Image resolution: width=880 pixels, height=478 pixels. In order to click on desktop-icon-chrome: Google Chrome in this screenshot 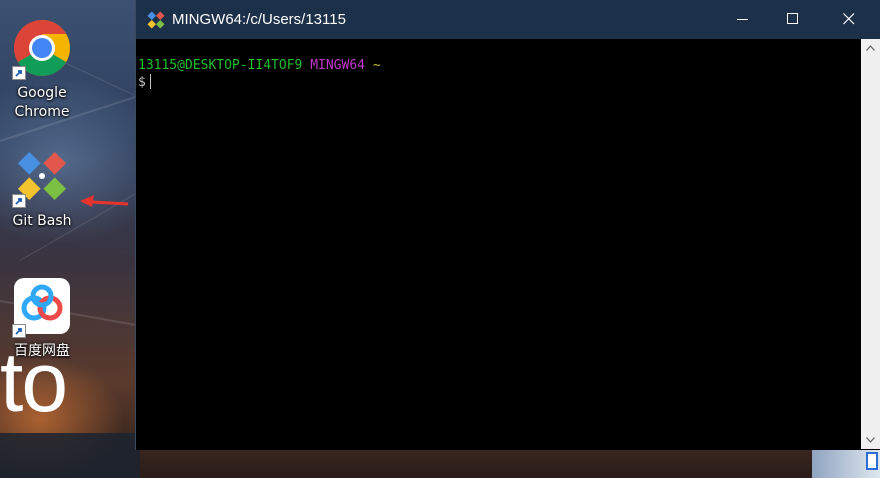, I will do `click(42, 70)`.